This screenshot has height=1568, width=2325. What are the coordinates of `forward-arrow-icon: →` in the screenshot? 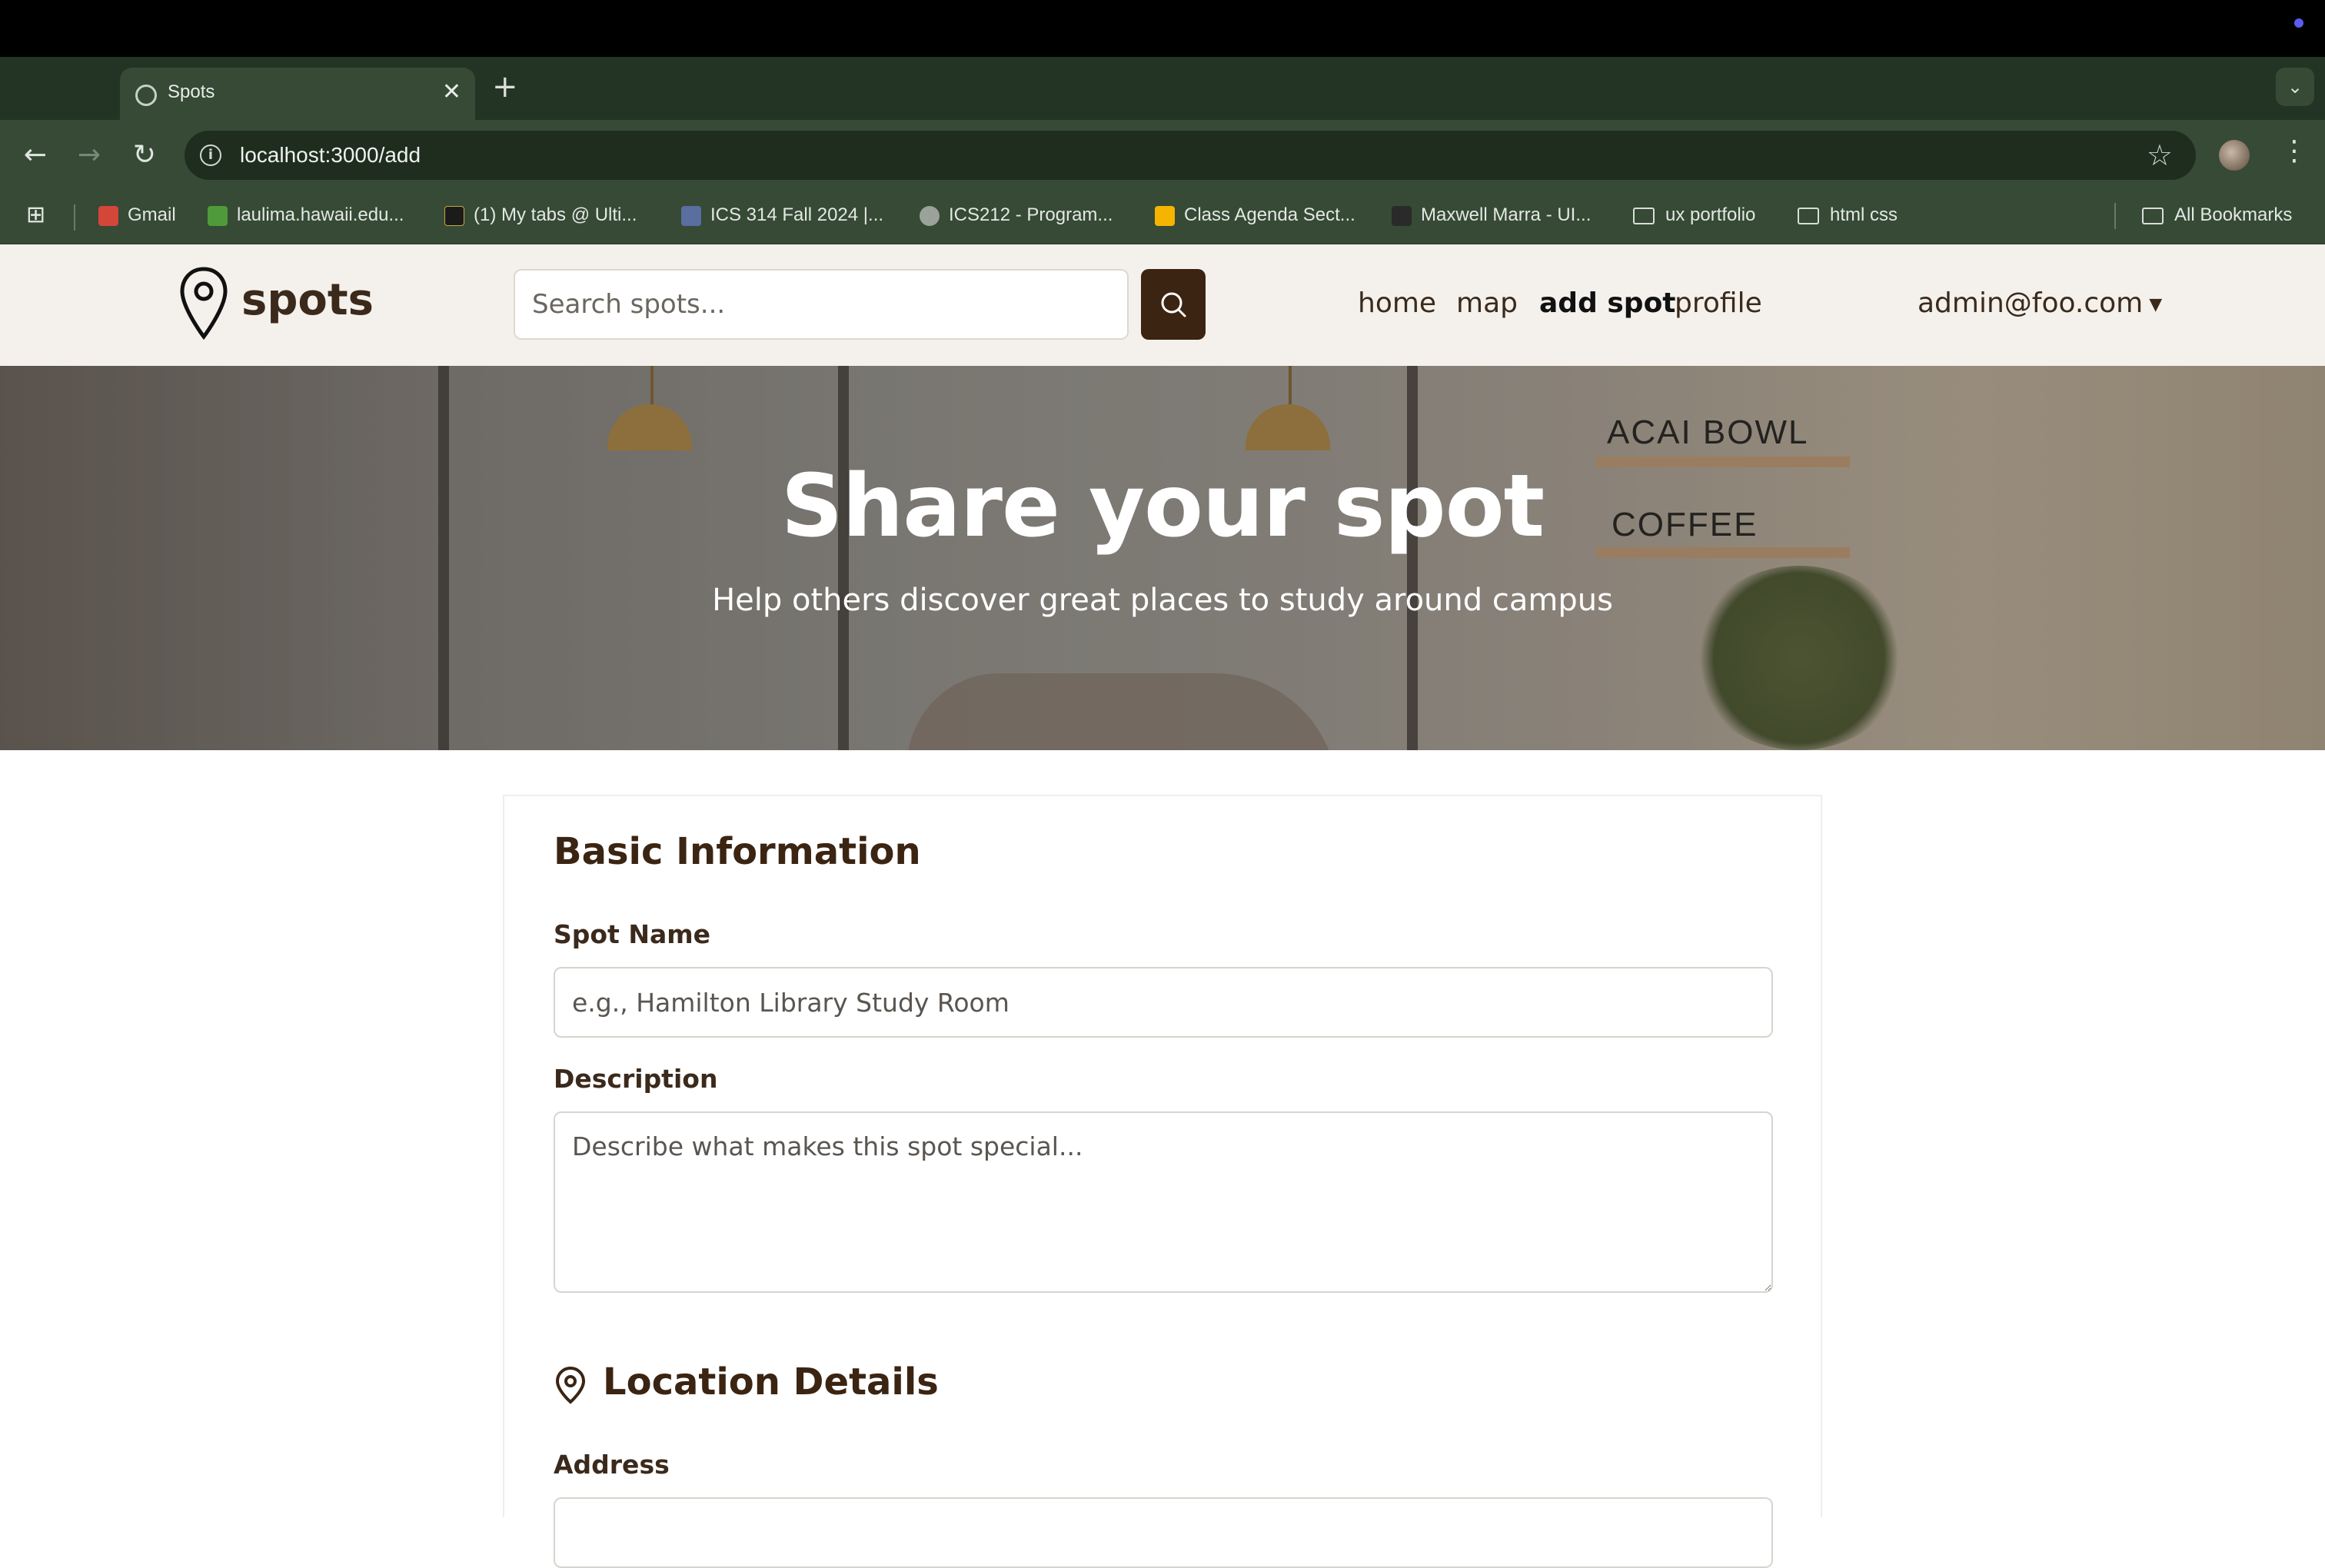 It's located at (89, 155).